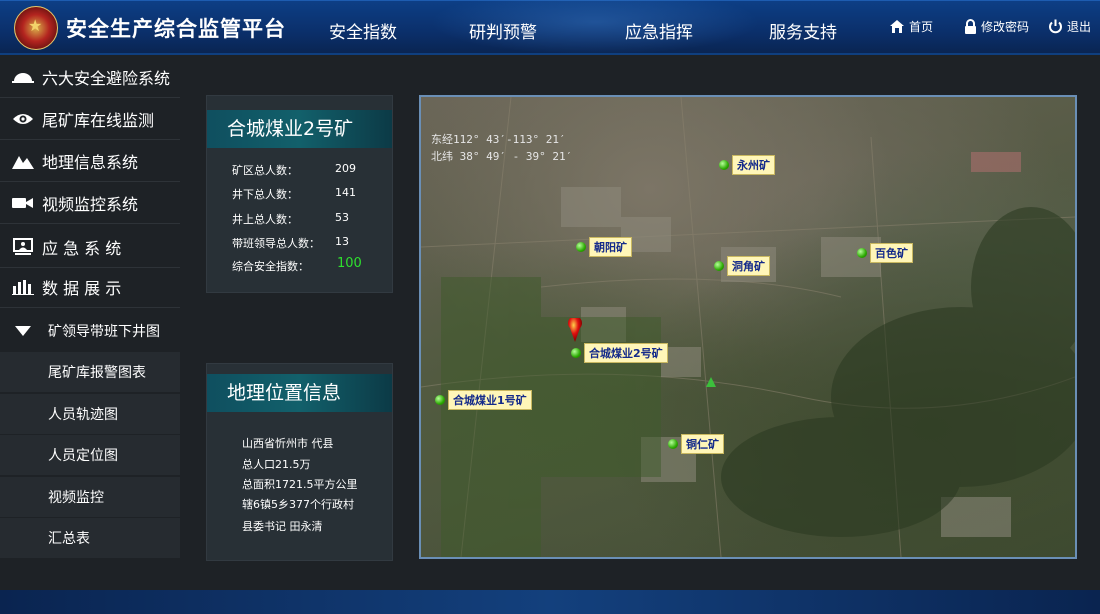 The width and height of the screenshot is (1100, 614). What do you see at coordinates (265, 170) in the screenshot?
I see `stat-label: 矿区总人数：` at bounding box center [265, 170].